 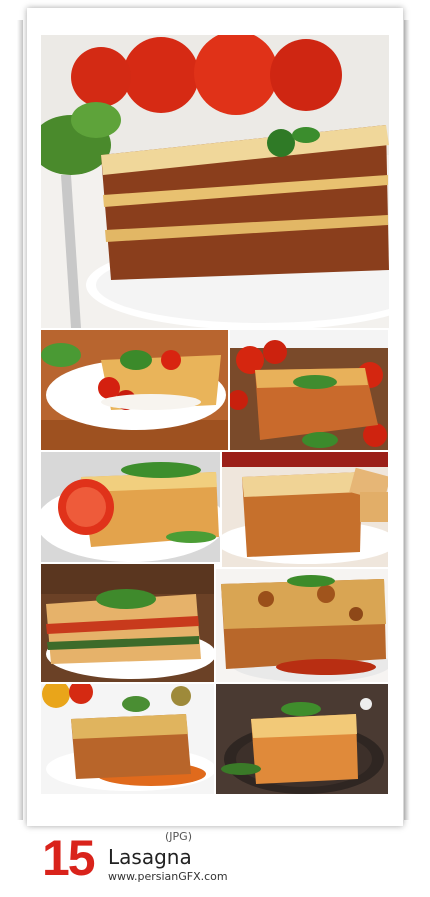 I want to click on photo-lasagna-dark-plate, so click(x=302, y=739).